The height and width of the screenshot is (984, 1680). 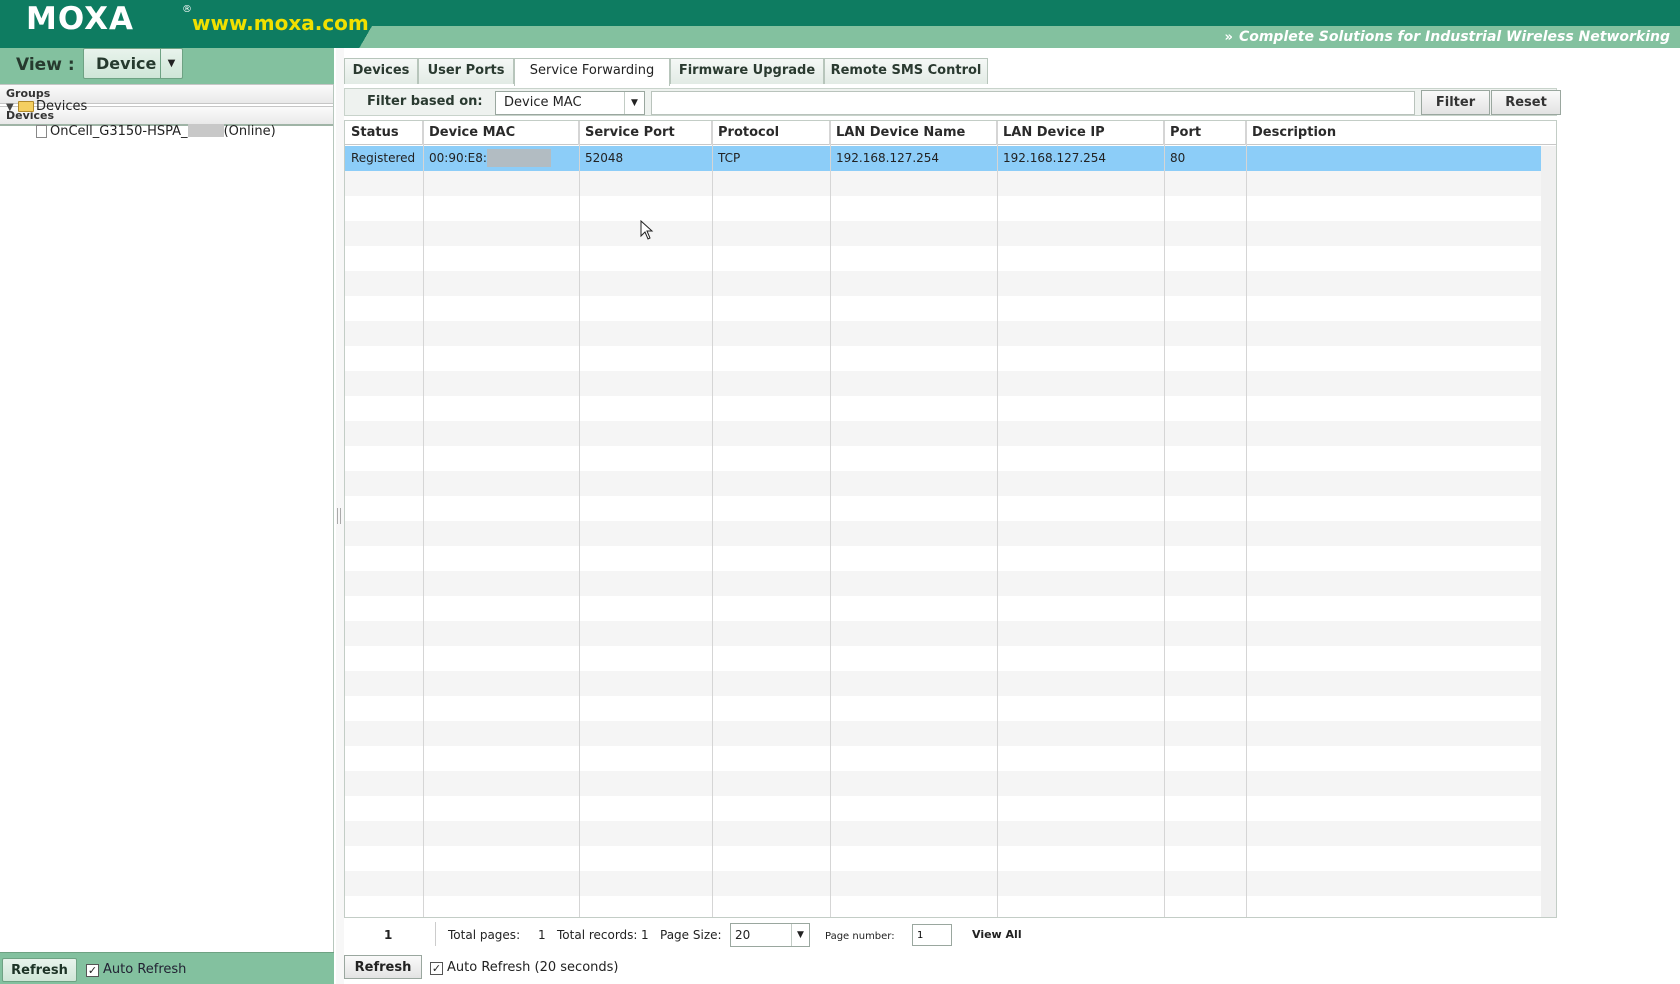 What do you see at coordinates (187, 9) in the screenshot?
I see `logo-registered-mark: ®` at bounding box center [187, 9].